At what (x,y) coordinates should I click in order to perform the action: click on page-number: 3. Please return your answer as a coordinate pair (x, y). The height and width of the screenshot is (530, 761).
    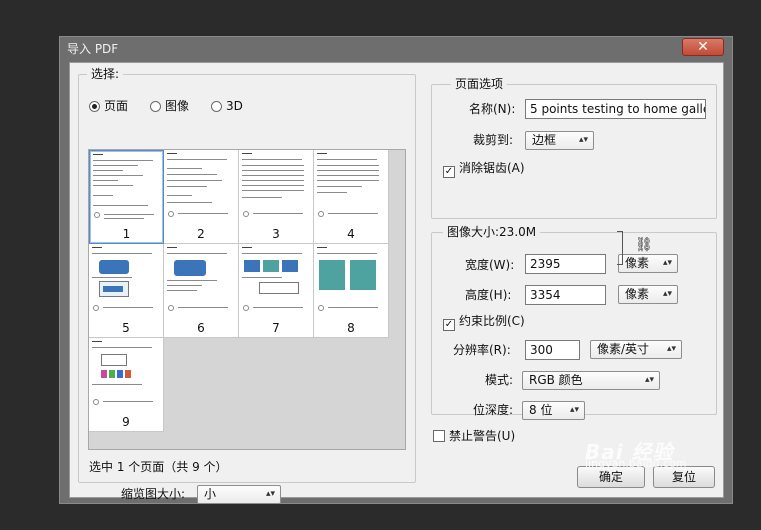
    Looking at the image, I should click on (276, 234).